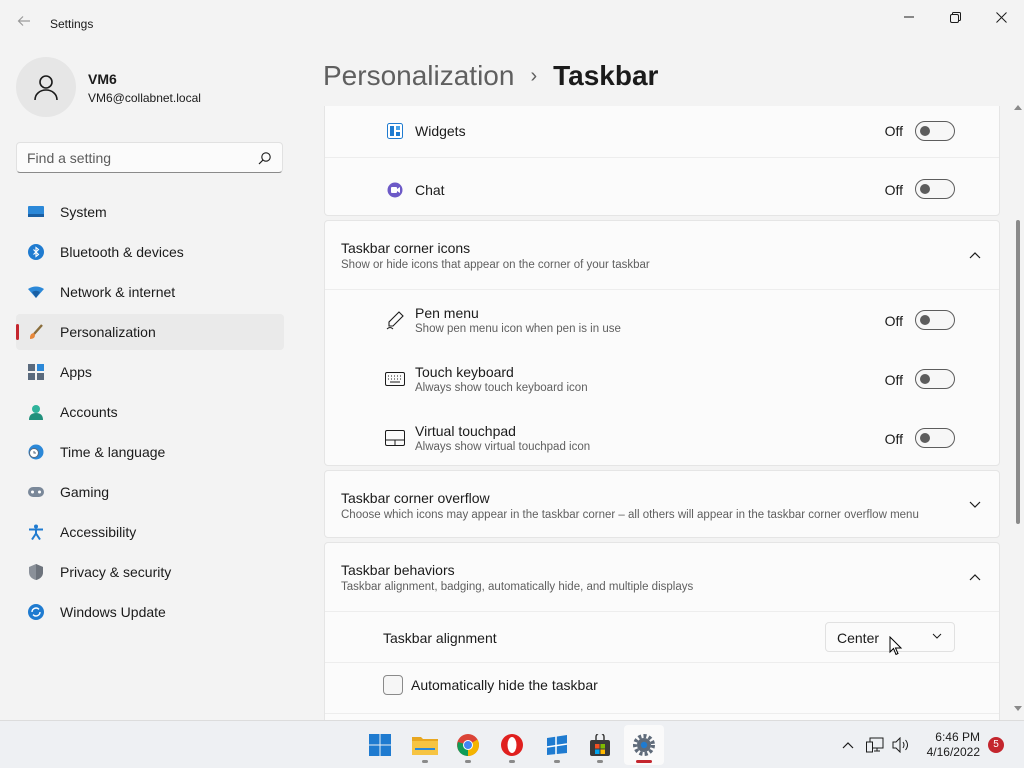 The width and height of the screenshot is (1024, 768). What do you see at coordinates (893, 439) in the screenshot?
I see `virtual-touchpad-state: Off` at bounding box center [893, 439].